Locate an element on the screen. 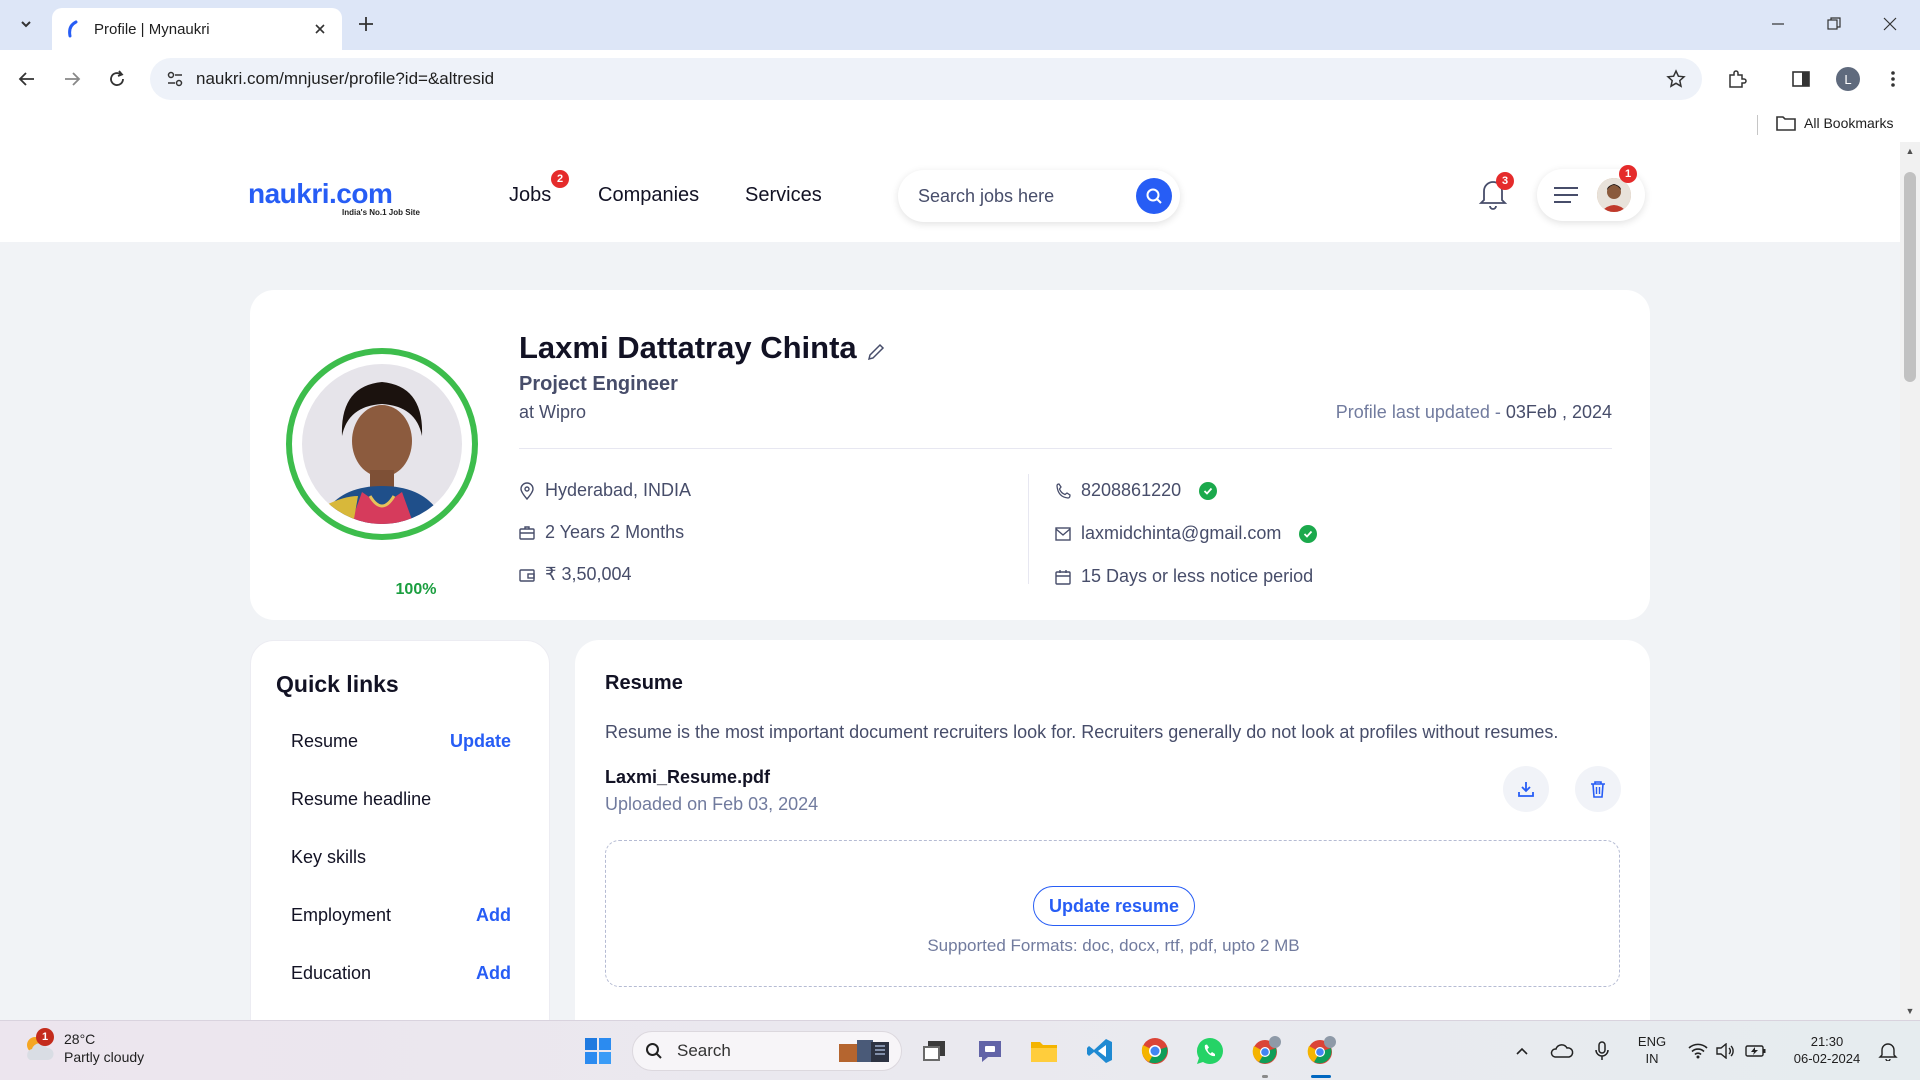 This screenshot has height=1080, width=1920. job-search-bar: Search jobs here is located at coordinates (1039, 196).